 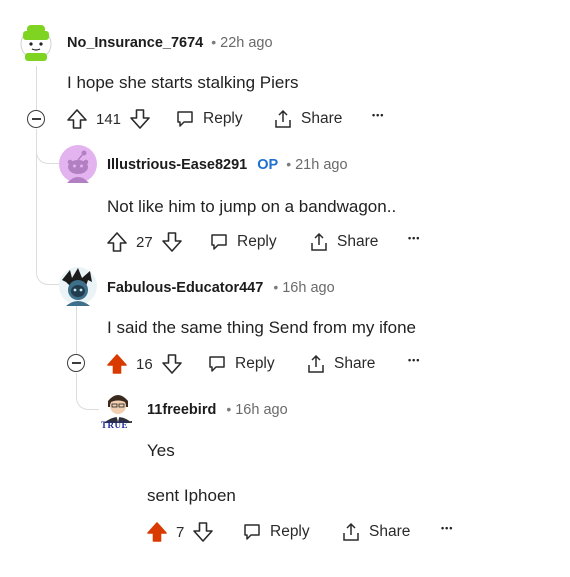 What do you see at coordinates (183, 82) in the screenshot?
I see `comment-body: I hope she starts stalking Piers` at bounding box center [183, 82].